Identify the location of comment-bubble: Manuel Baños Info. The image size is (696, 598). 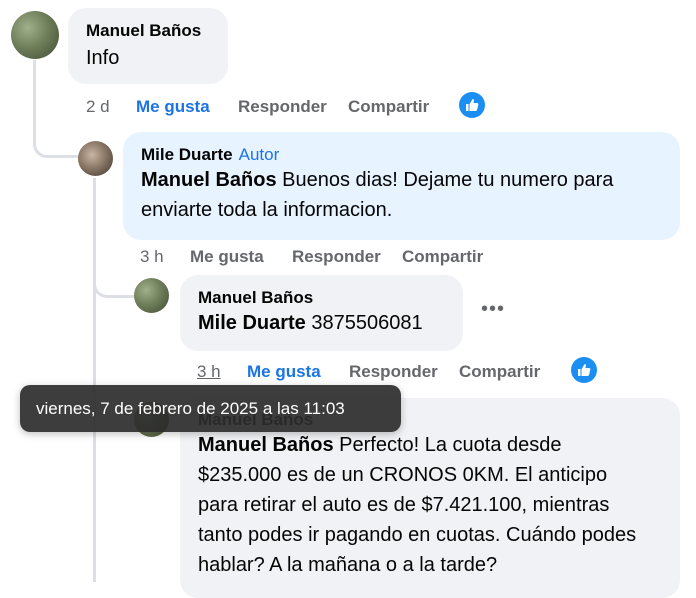
(148, 46).